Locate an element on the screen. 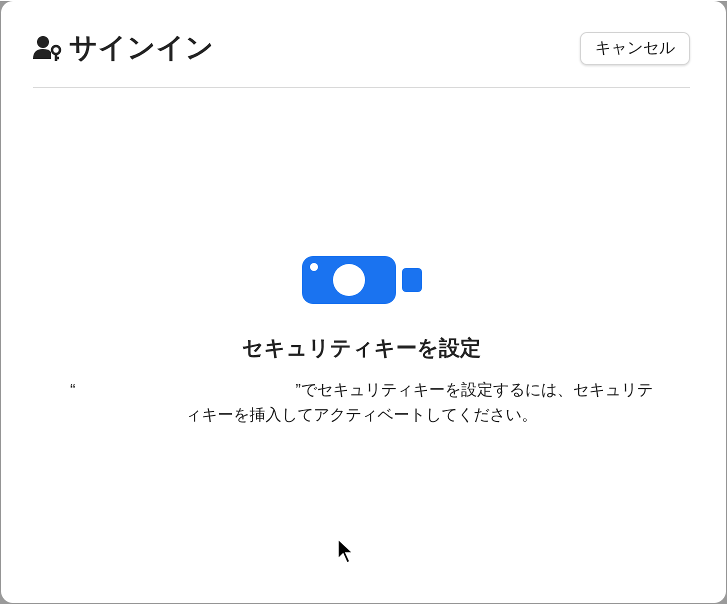 The width and height of the screenshot is (727, 604). user-key-icon is located at coordinates (48, 48).